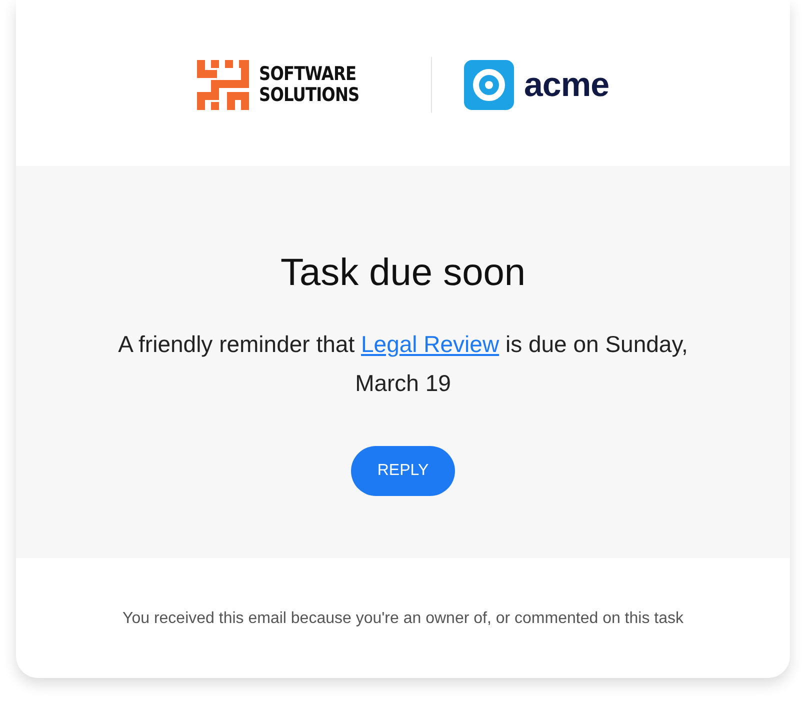 The image size is (806, 706). What do you see at coordinates (223, 85) in the screenshot?
I see `logo-icon` at bounding box center [223, 85].